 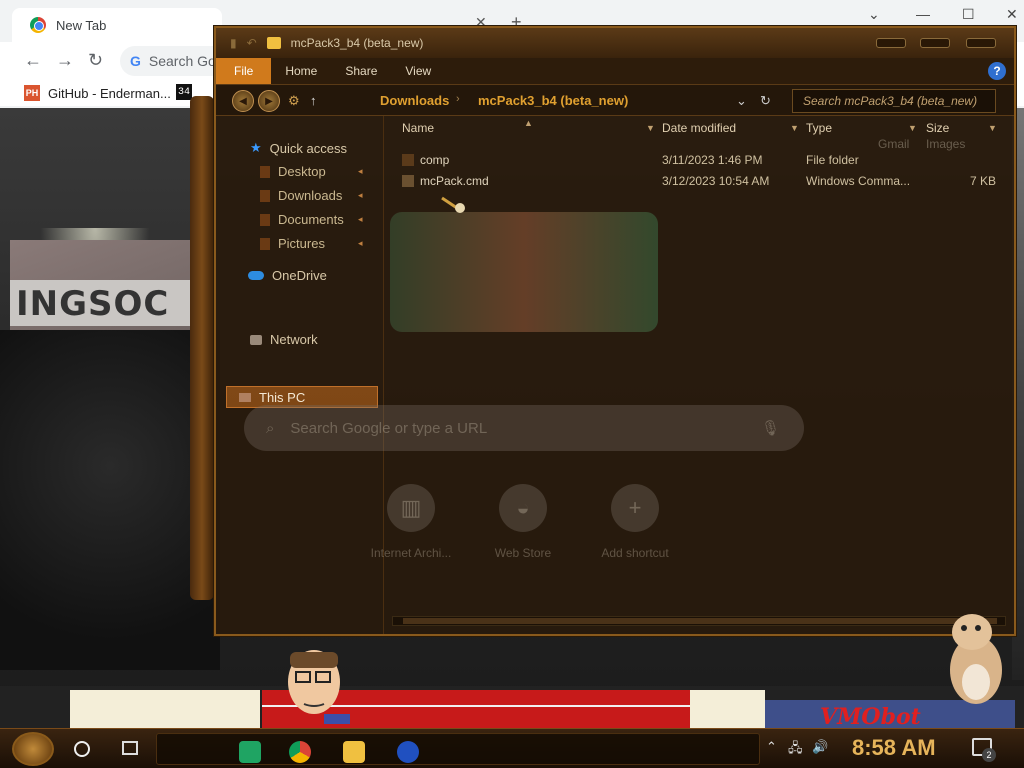 What do you see at coordinates (357, 43) in the screenshot?
I see `window-title: mcPack3_b4 (beta_new)` at bounding box center [357, 43].